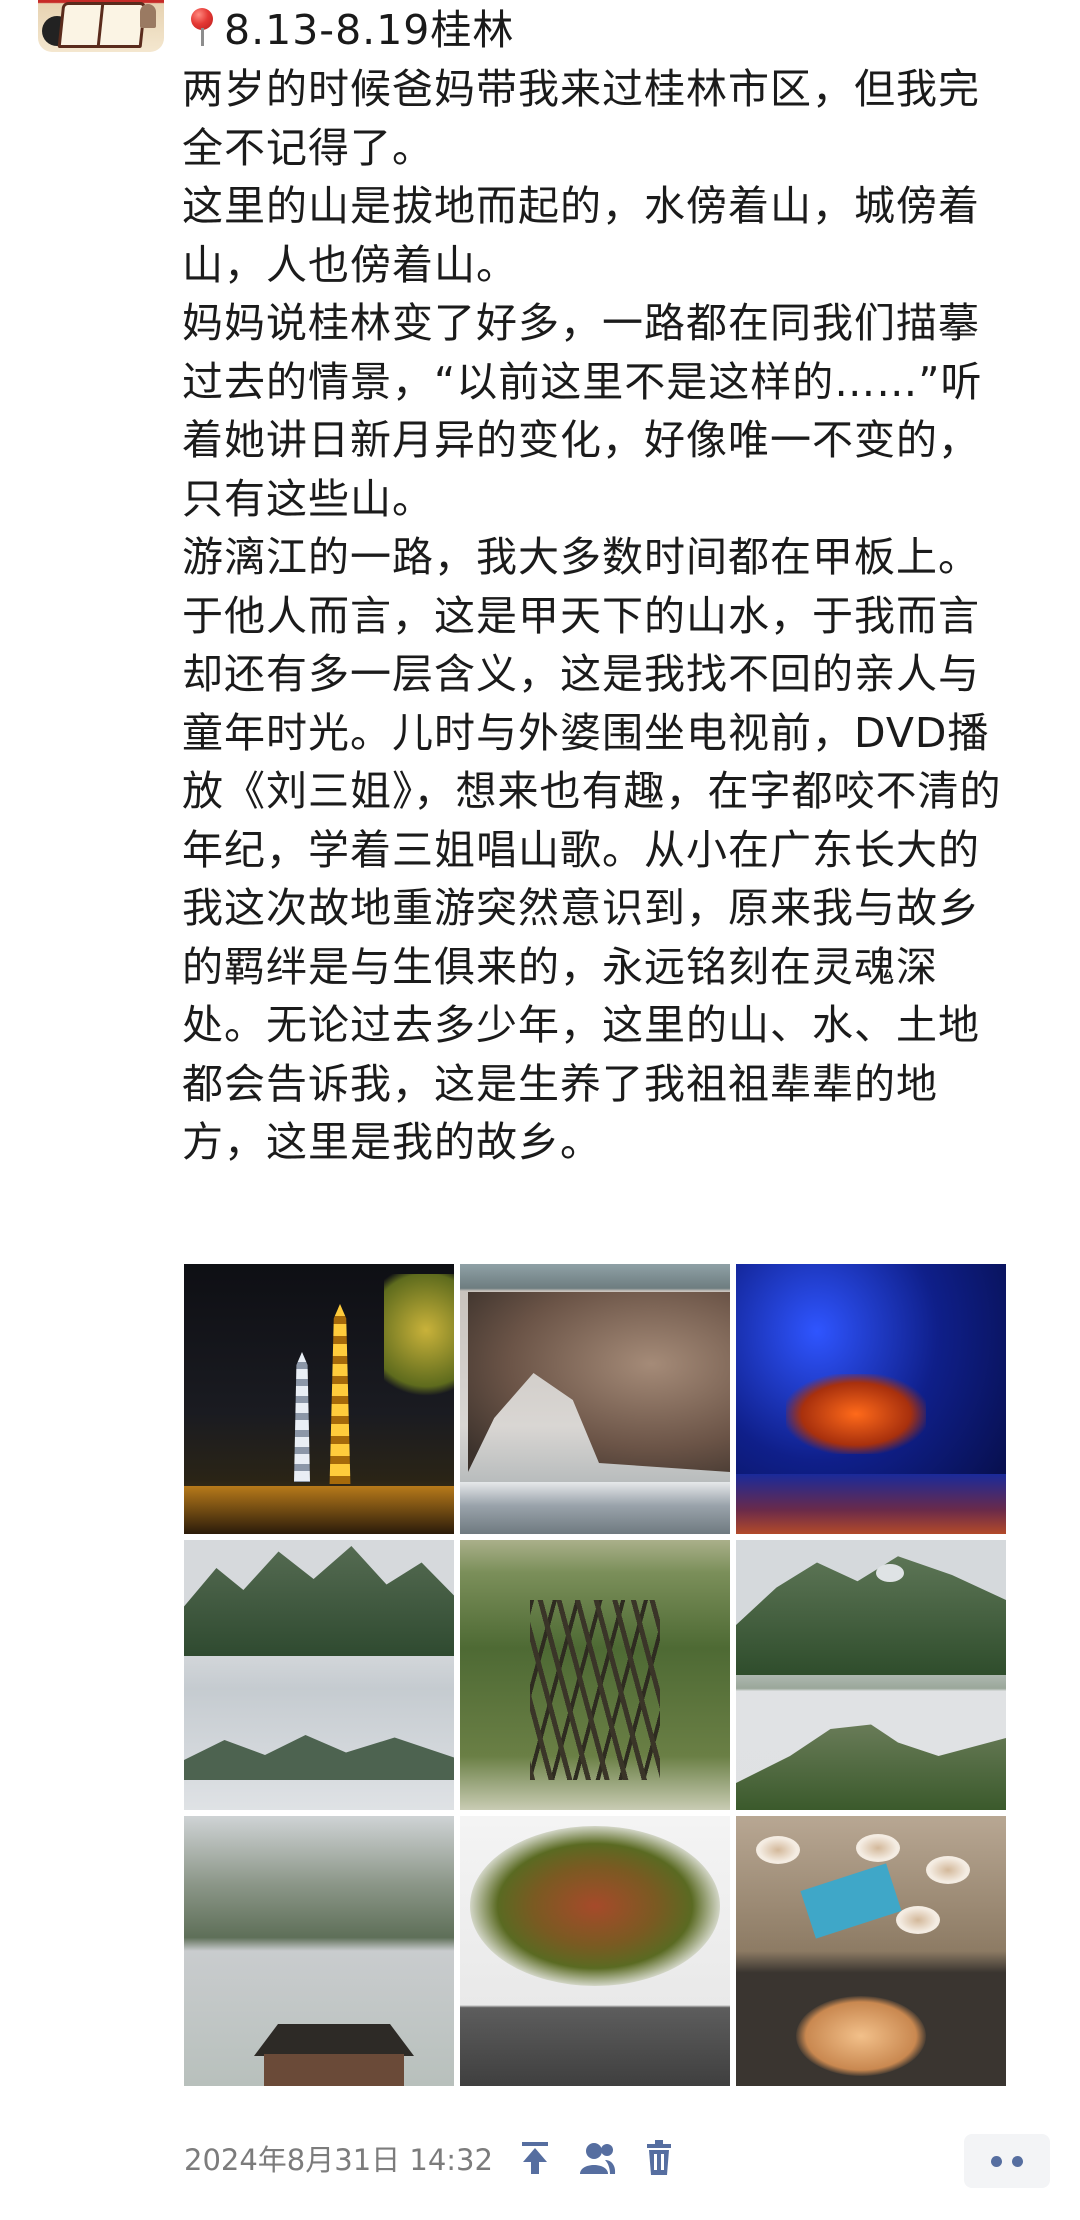 This screenshot has height=2220, width=1080. Describe the element at coordinates (597, 2158) in the screenshot. I see `visibility-user-icon` at that location.